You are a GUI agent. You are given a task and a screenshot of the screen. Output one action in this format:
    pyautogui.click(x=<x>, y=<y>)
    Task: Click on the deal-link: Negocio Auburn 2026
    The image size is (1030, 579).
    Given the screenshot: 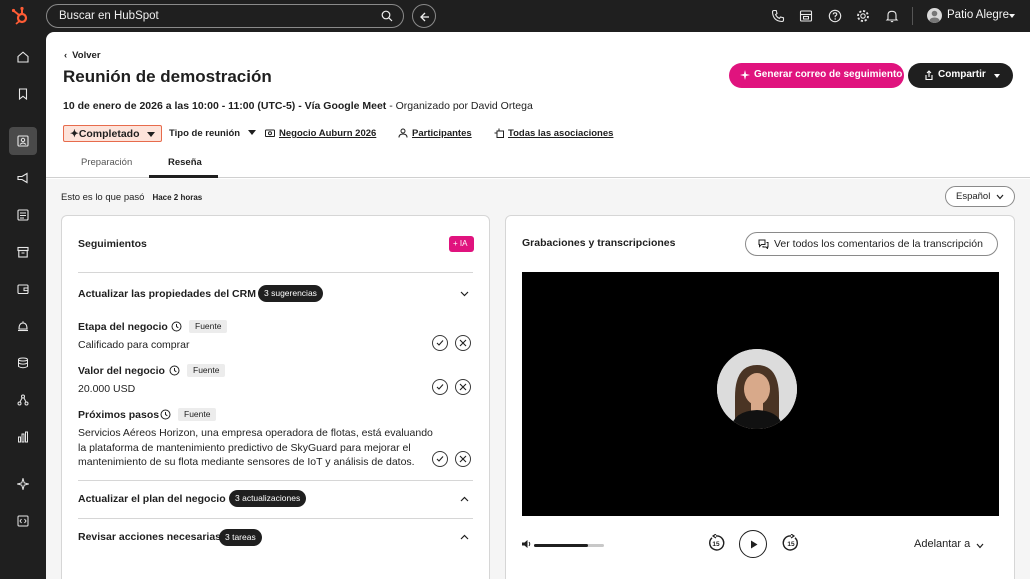 What is the action you would take?
    pyautogui.click(x=320, y=133)
    